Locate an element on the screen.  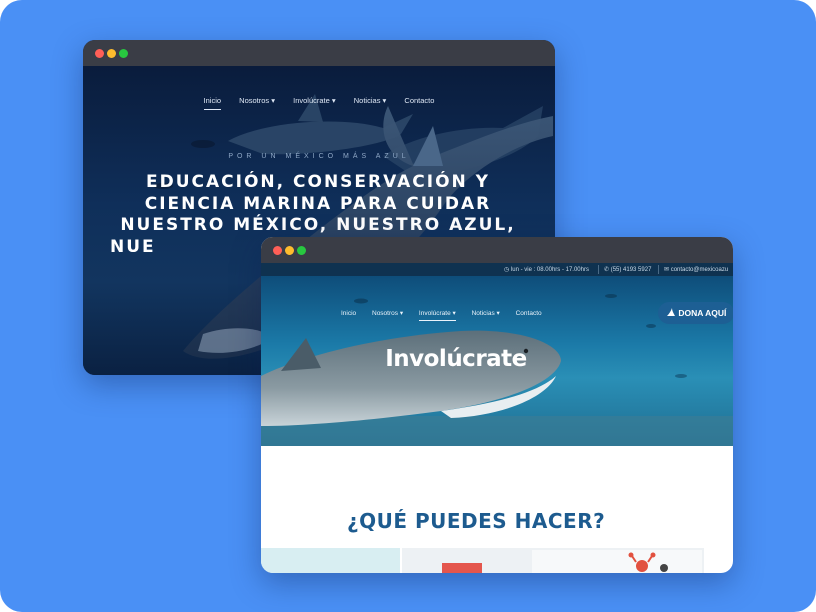
phone-info: ✆ (55) 4193 5927 is located at coordinates (627, 269).